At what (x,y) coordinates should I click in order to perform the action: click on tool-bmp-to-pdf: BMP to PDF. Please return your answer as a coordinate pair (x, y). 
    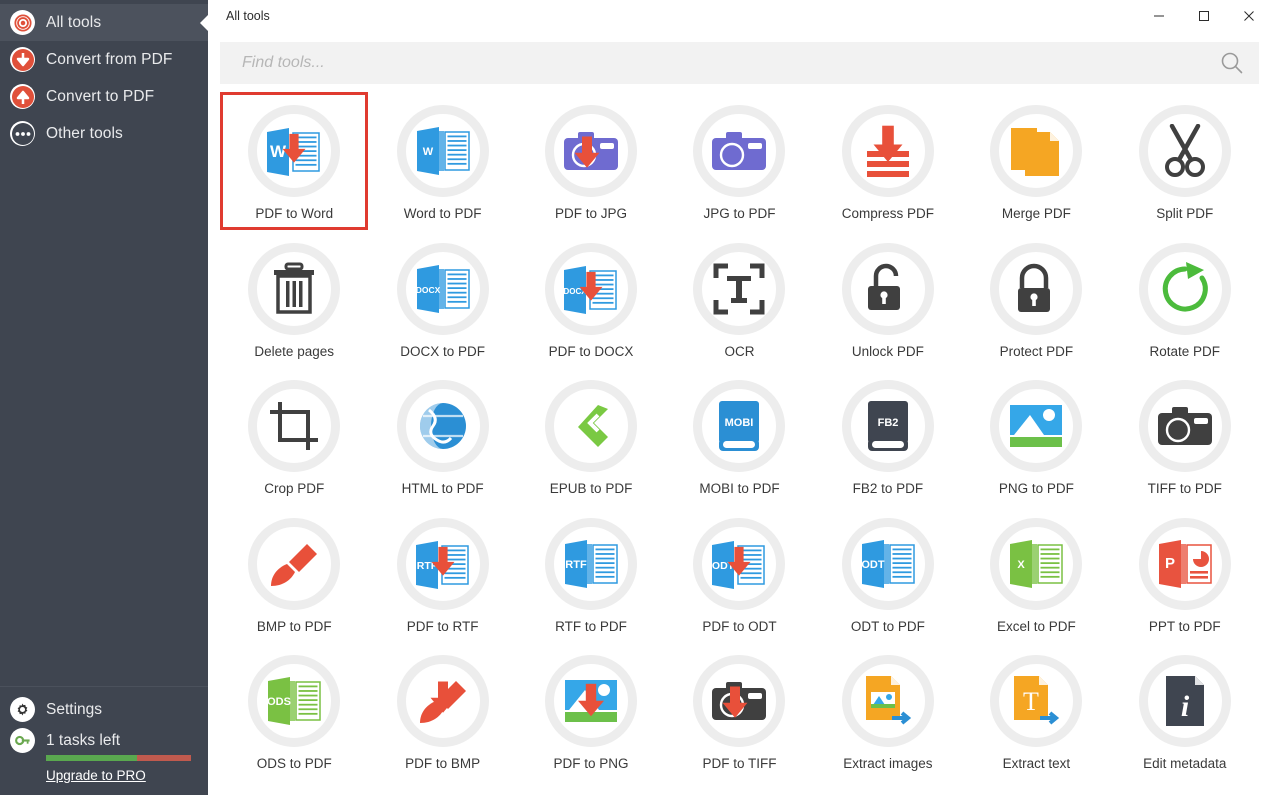
    Looking at the image, I should click on (294, 574).